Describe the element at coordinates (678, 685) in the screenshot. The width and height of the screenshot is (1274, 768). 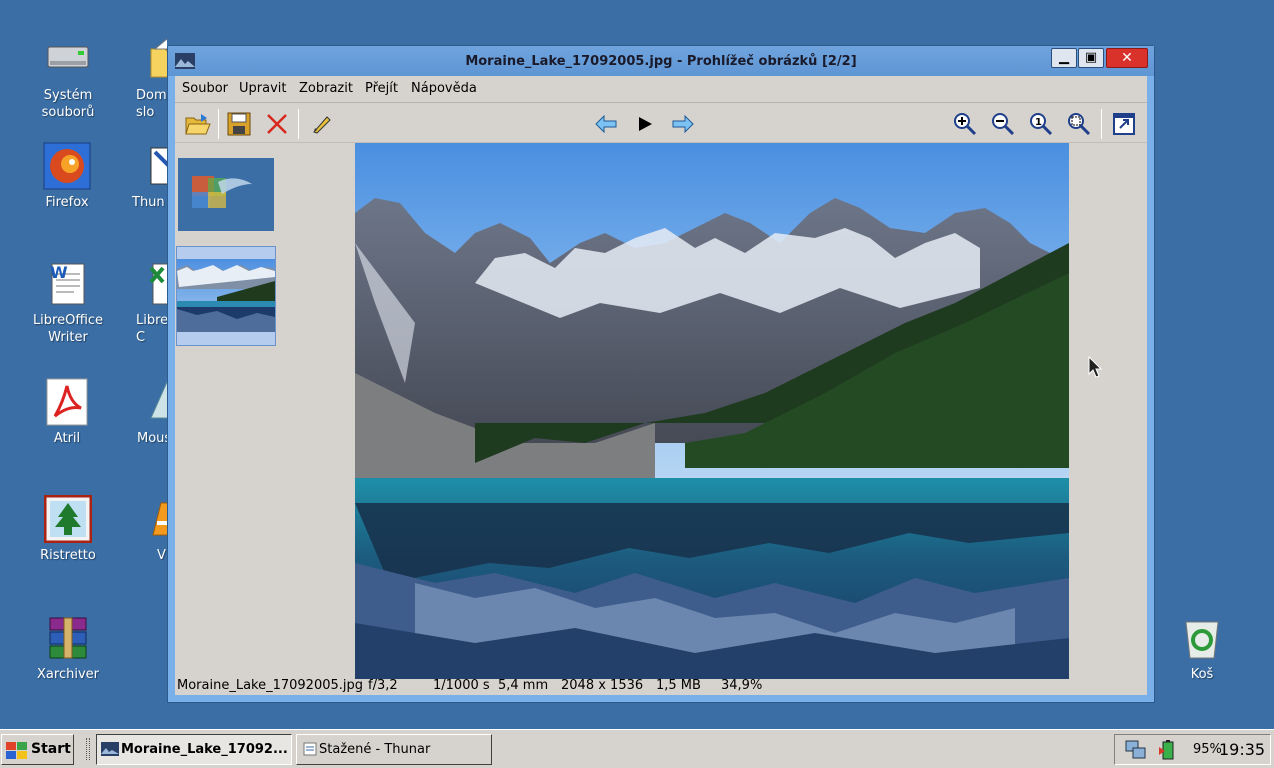
I see `status-file-size: 1,5 MB` at that location.